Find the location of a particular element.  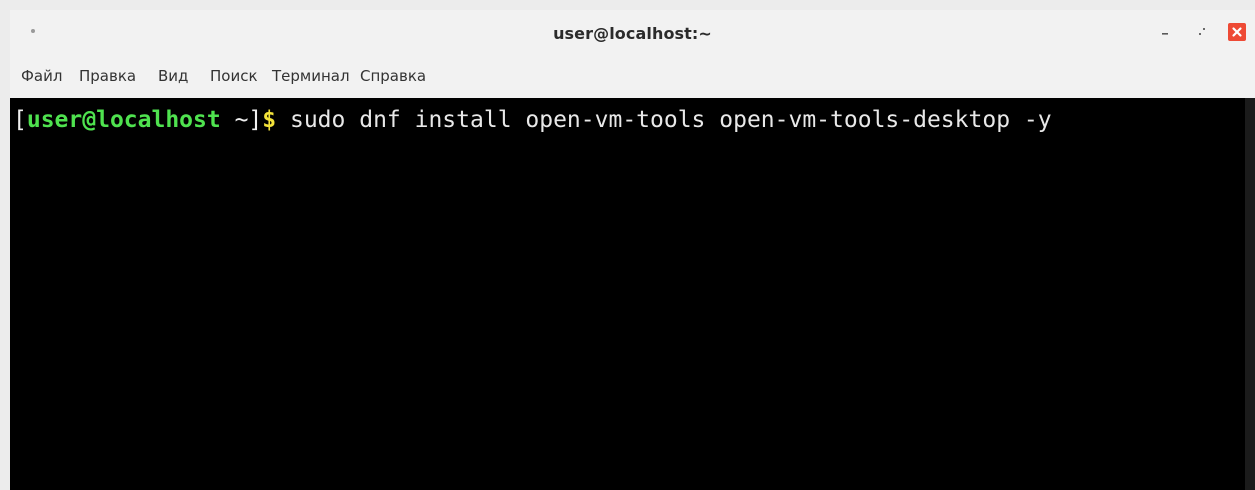

title-bar: user@localhost:~ is located at coordinates (632, 34).